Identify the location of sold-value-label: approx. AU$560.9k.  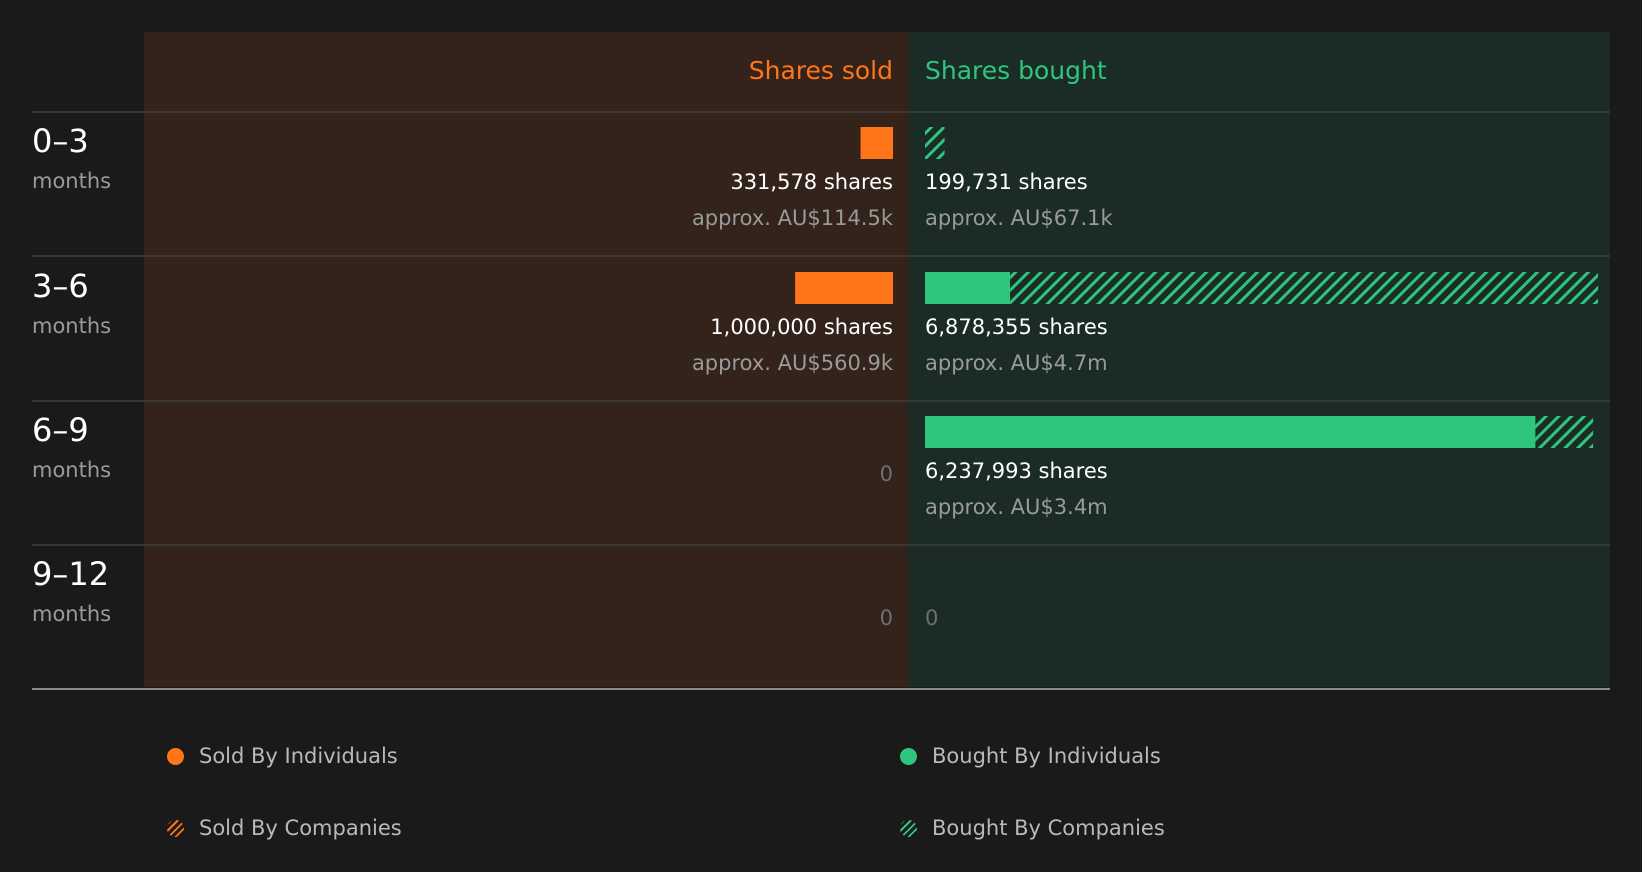
(793, 363).